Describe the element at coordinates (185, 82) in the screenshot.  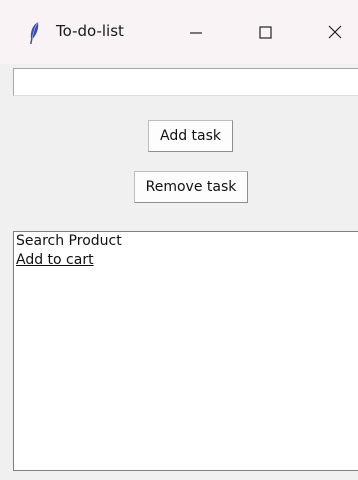
I see `task-input` at that location.